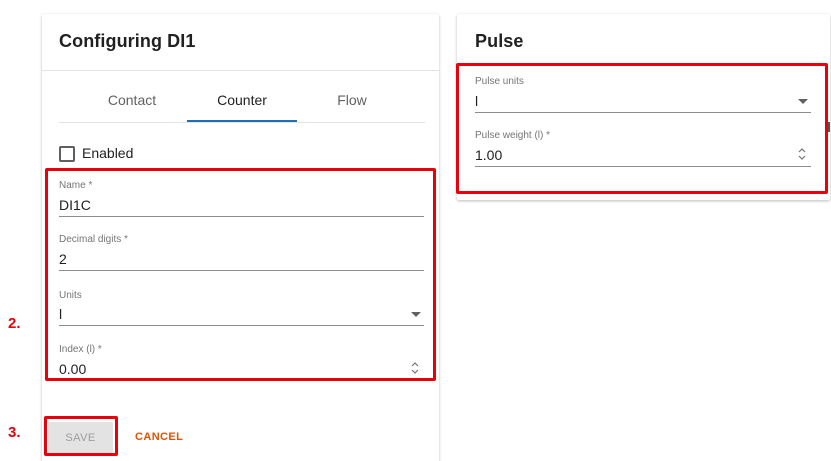 Image resolution: width=831 pixels, height=461 pixels. What do you see at coordinates (499, 41) in the screenshot?
I see `pulse-title: Pulse` at bounding box center [499, 41].